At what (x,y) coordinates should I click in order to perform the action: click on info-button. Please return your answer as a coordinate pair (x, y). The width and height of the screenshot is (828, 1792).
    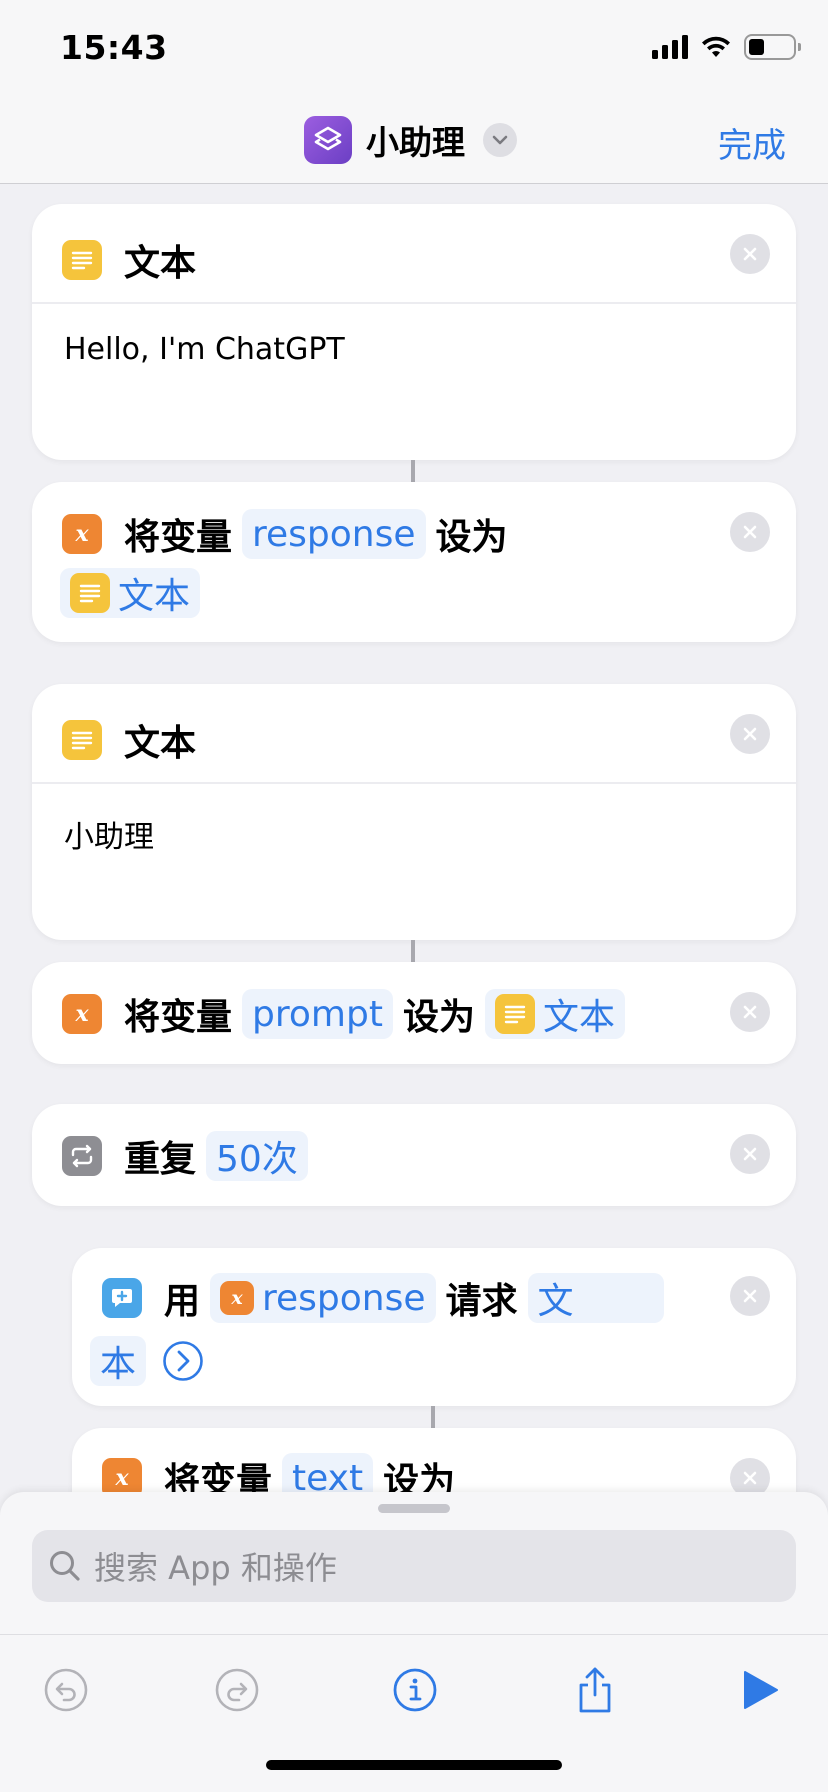
    Looking at the image, I should click on (415, 1690).